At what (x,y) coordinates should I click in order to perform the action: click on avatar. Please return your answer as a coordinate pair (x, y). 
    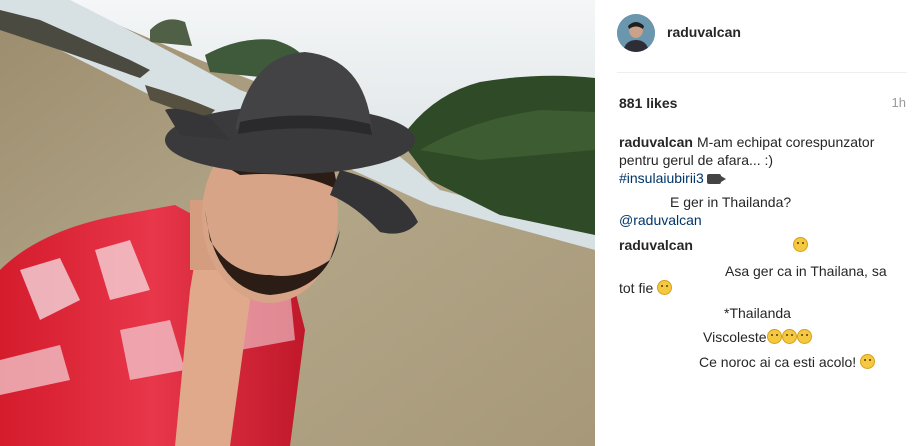
    Looking at the image, I should click on (636, 33).